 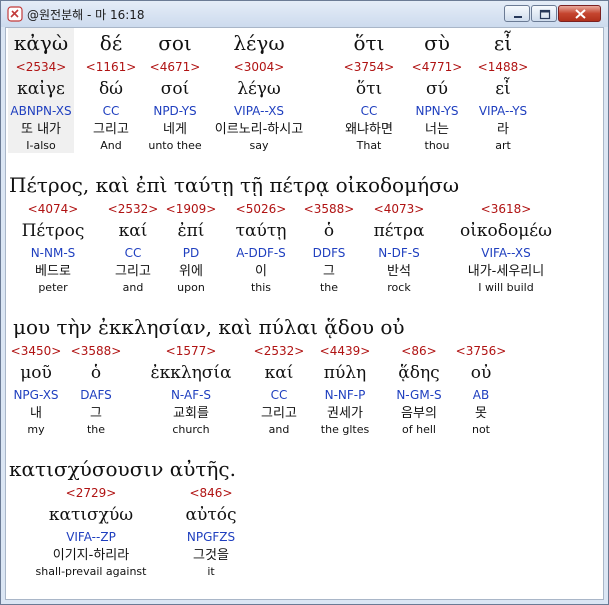 I want to click on english-gloss: not, so click(x=480, y=429).